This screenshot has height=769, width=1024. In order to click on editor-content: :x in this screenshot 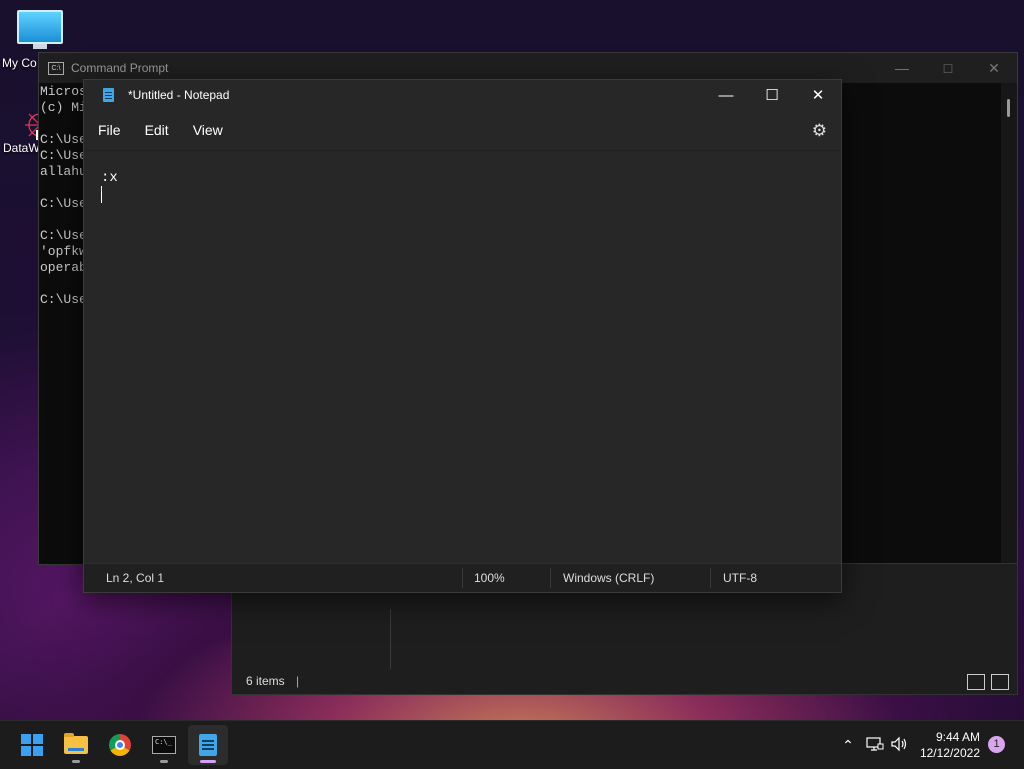, I will do `click(109, 178)`.